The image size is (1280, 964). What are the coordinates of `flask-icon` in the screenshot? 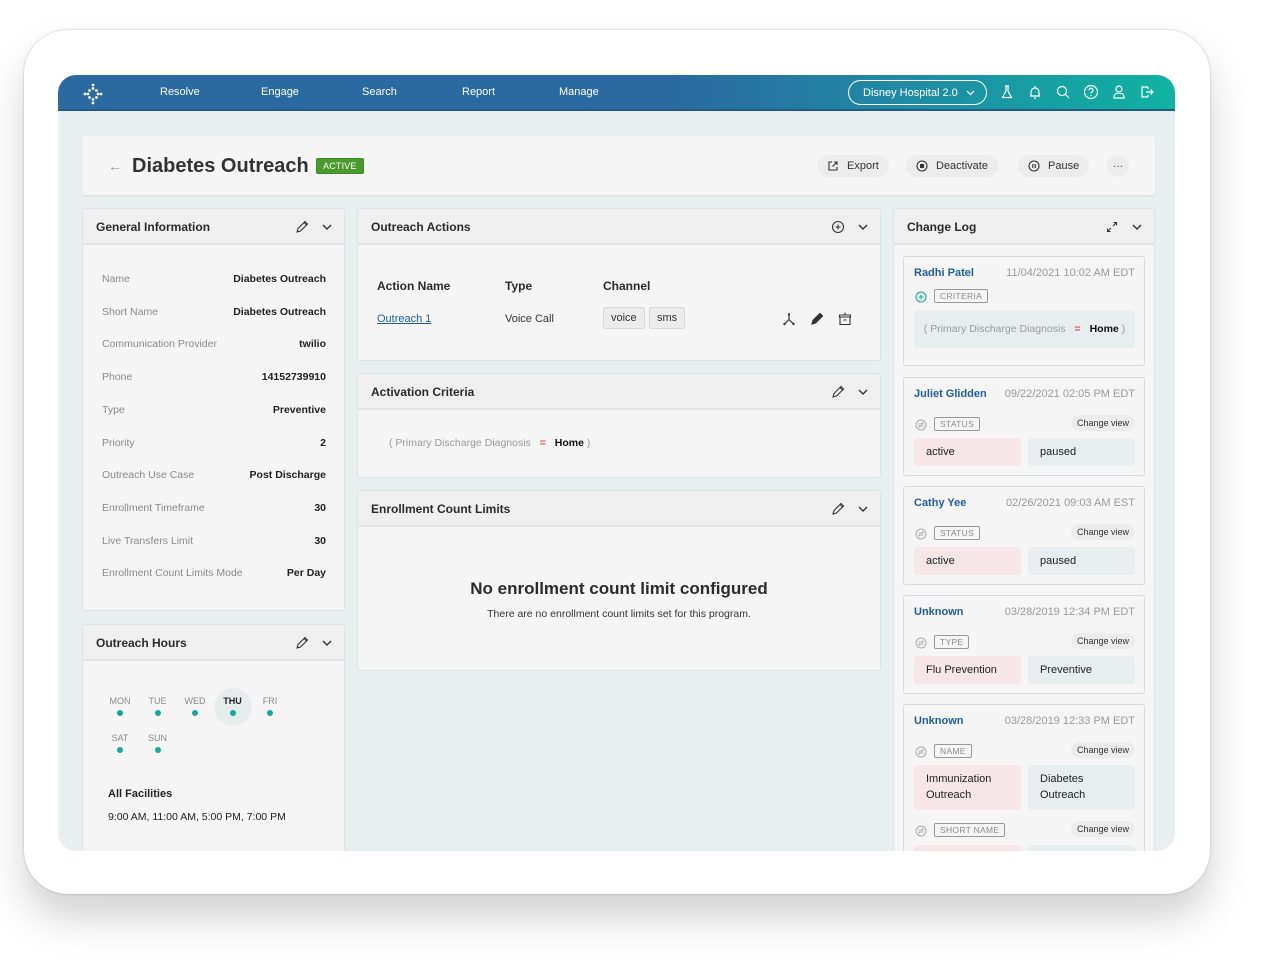 It's located at (1007, 92).